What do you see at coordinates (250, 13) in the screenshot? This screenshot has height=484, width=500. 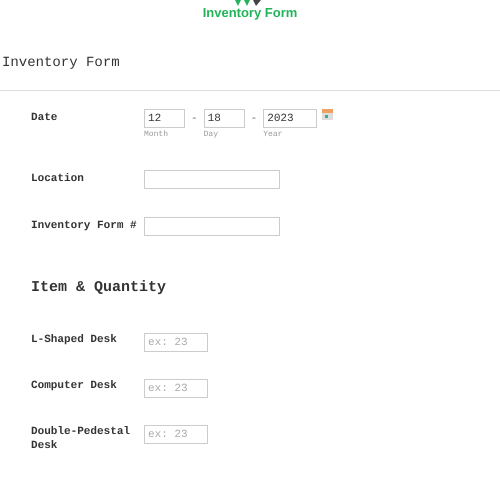 I see `brand-name: Inventory Form` at bounding box center [250, 13].